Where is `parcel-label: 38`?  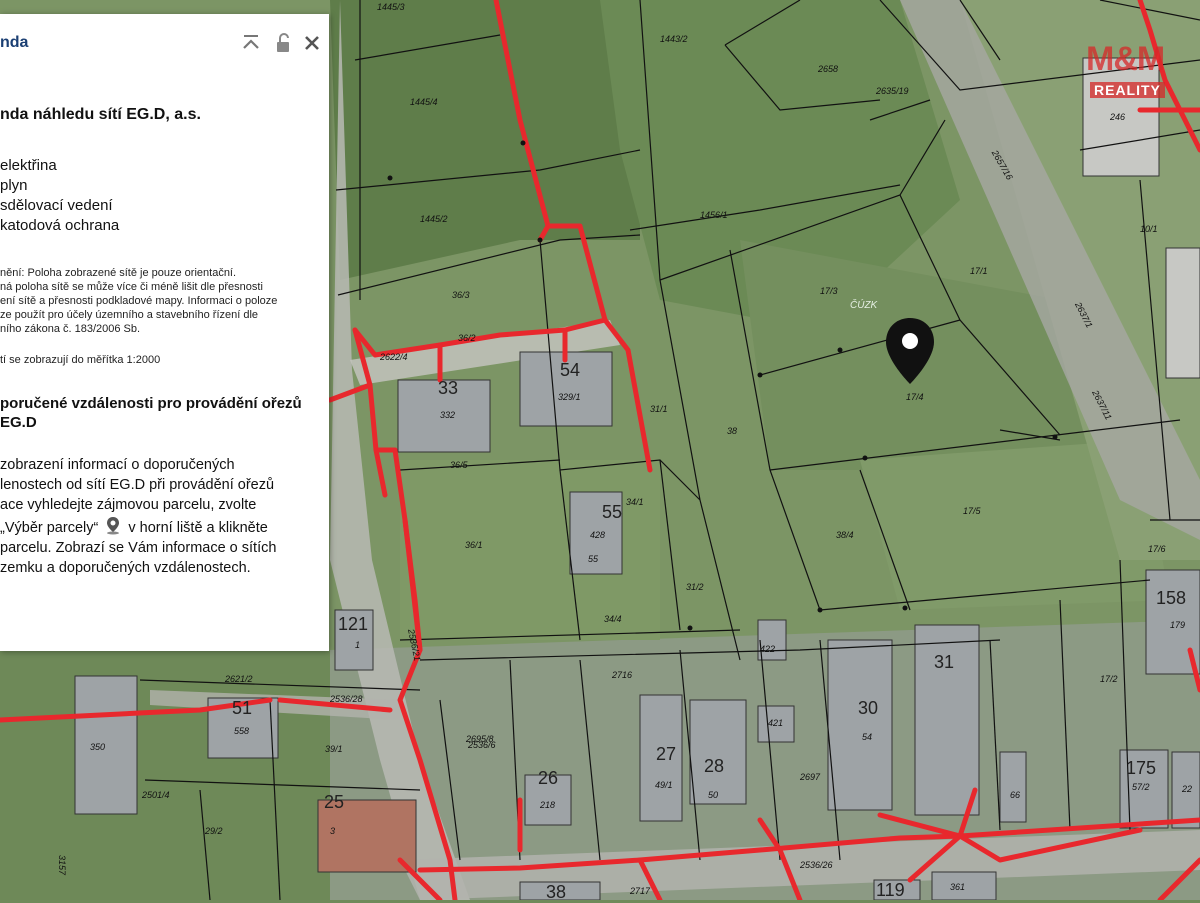
parcel-label: 38 is located at coordinates (732, 431).